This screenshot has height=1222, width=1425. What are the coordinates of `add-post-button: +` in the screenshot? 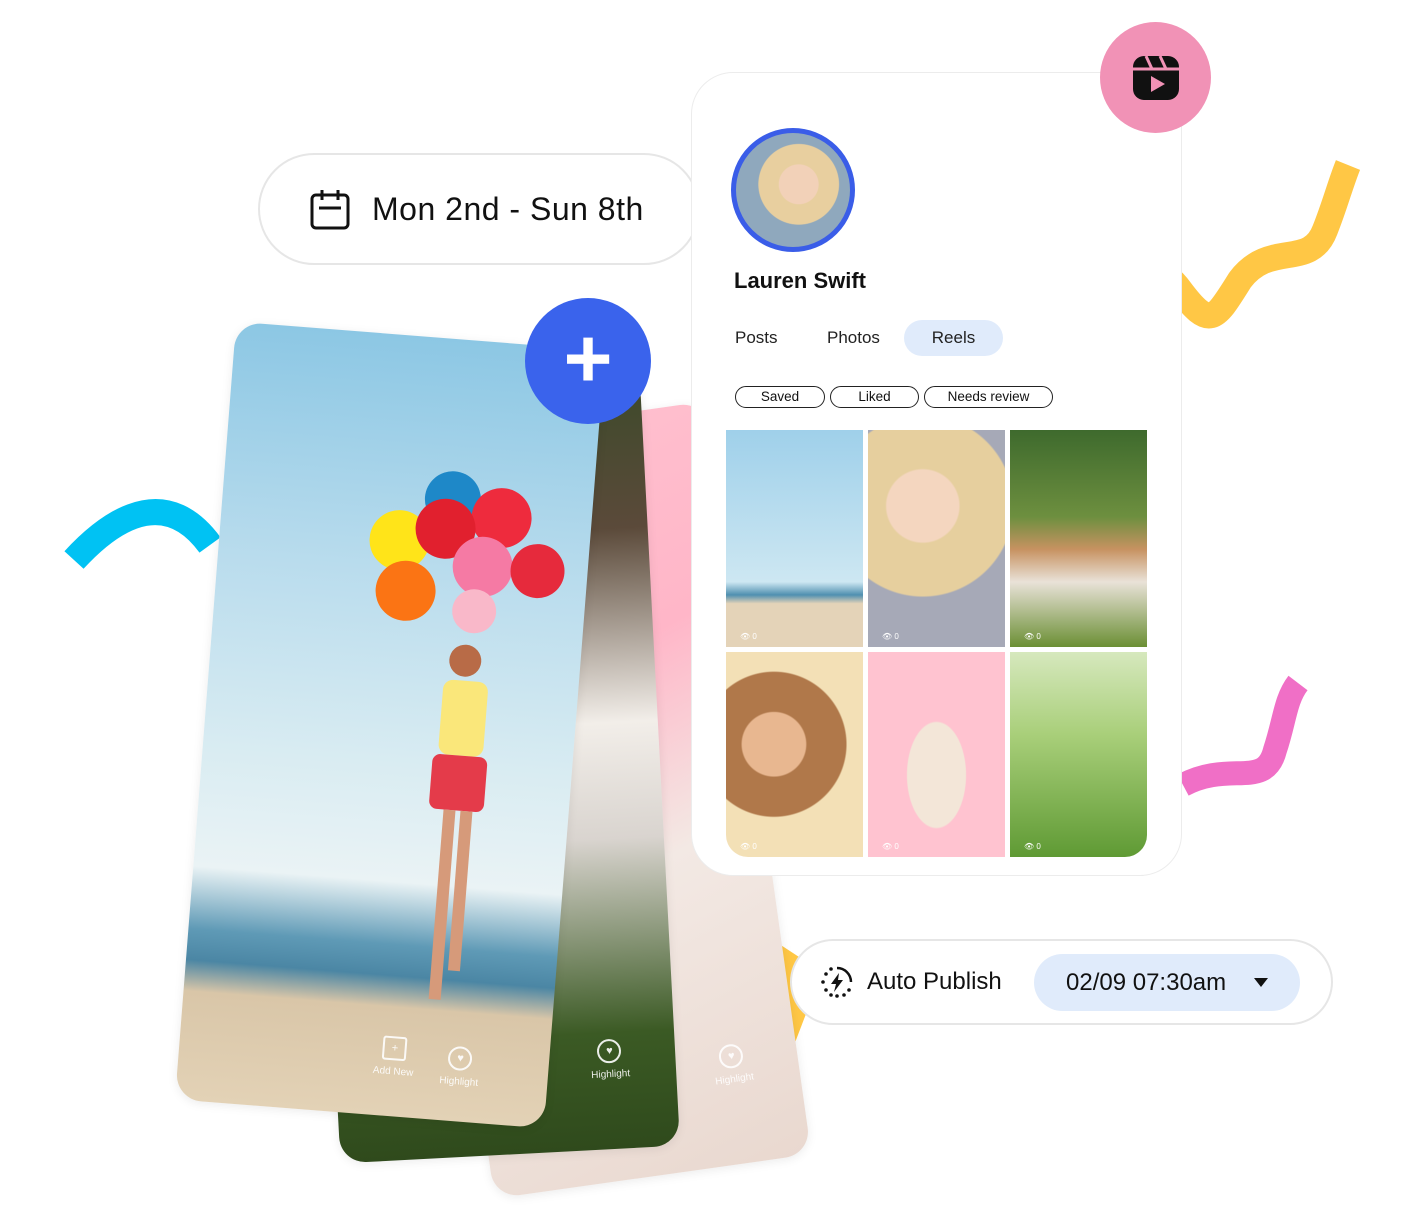 It's located at (588, 361).